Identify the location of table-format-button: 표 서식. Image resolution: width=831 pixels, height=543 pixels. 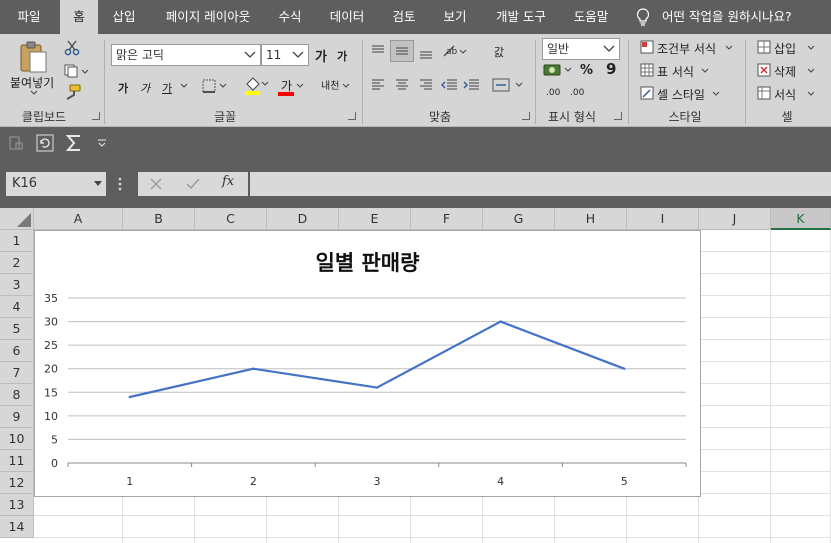
(675, 71).